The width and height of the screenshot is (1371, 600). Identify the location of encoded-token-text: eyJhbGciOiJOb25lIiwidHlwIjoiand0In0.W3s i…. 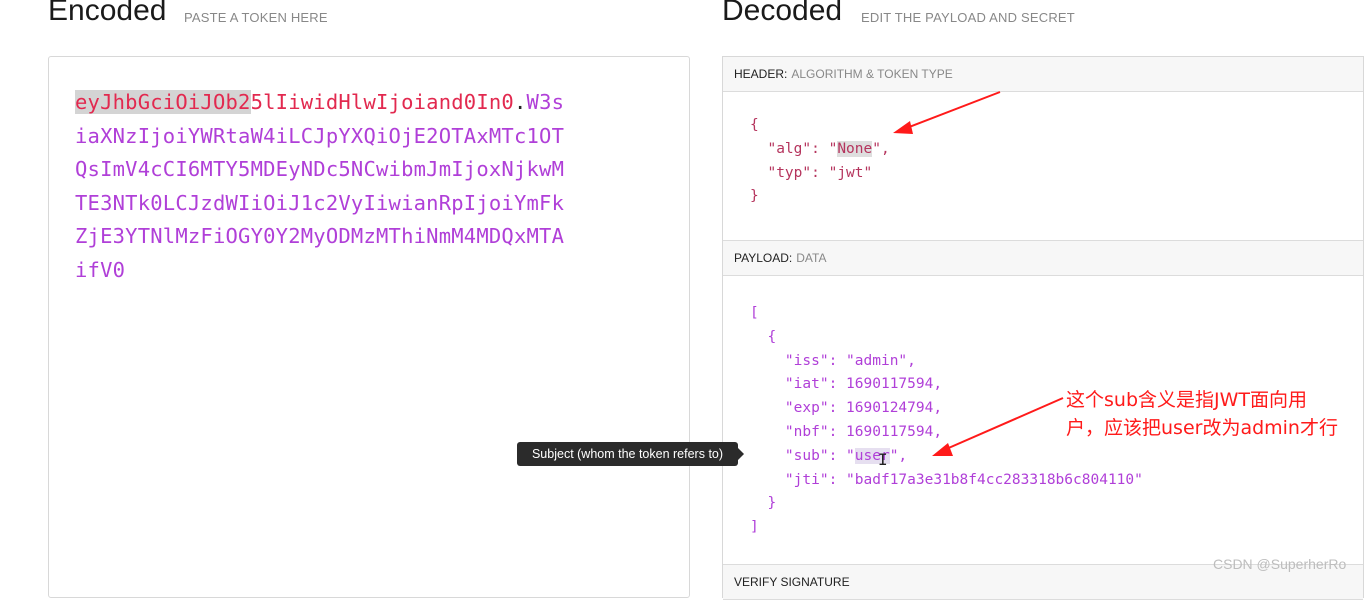
(345, 187).